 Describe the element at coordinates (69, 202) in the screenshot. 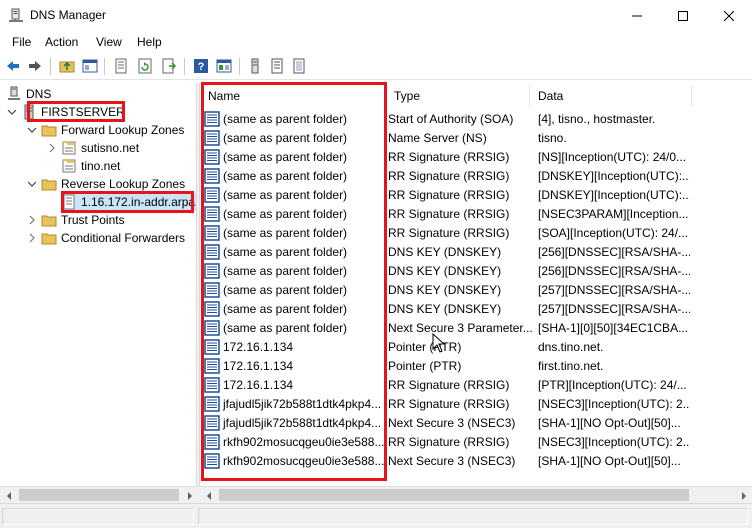

I see `reverse-zone-icon` at that location.